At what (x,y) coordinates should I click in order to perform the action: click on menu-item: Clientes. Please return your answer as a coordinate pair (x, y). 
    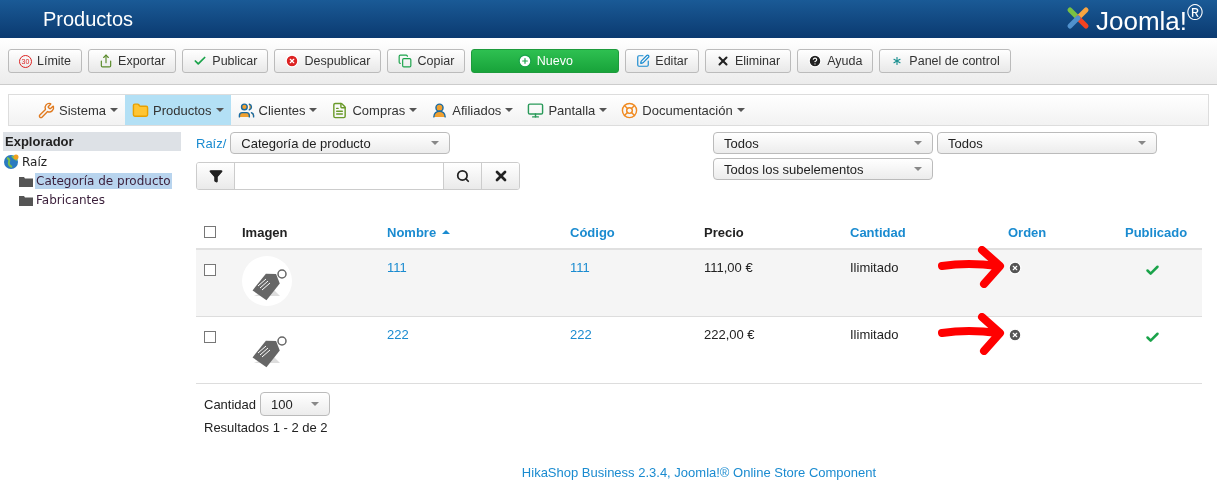
    Looking at the image, I should click on (277, 110).